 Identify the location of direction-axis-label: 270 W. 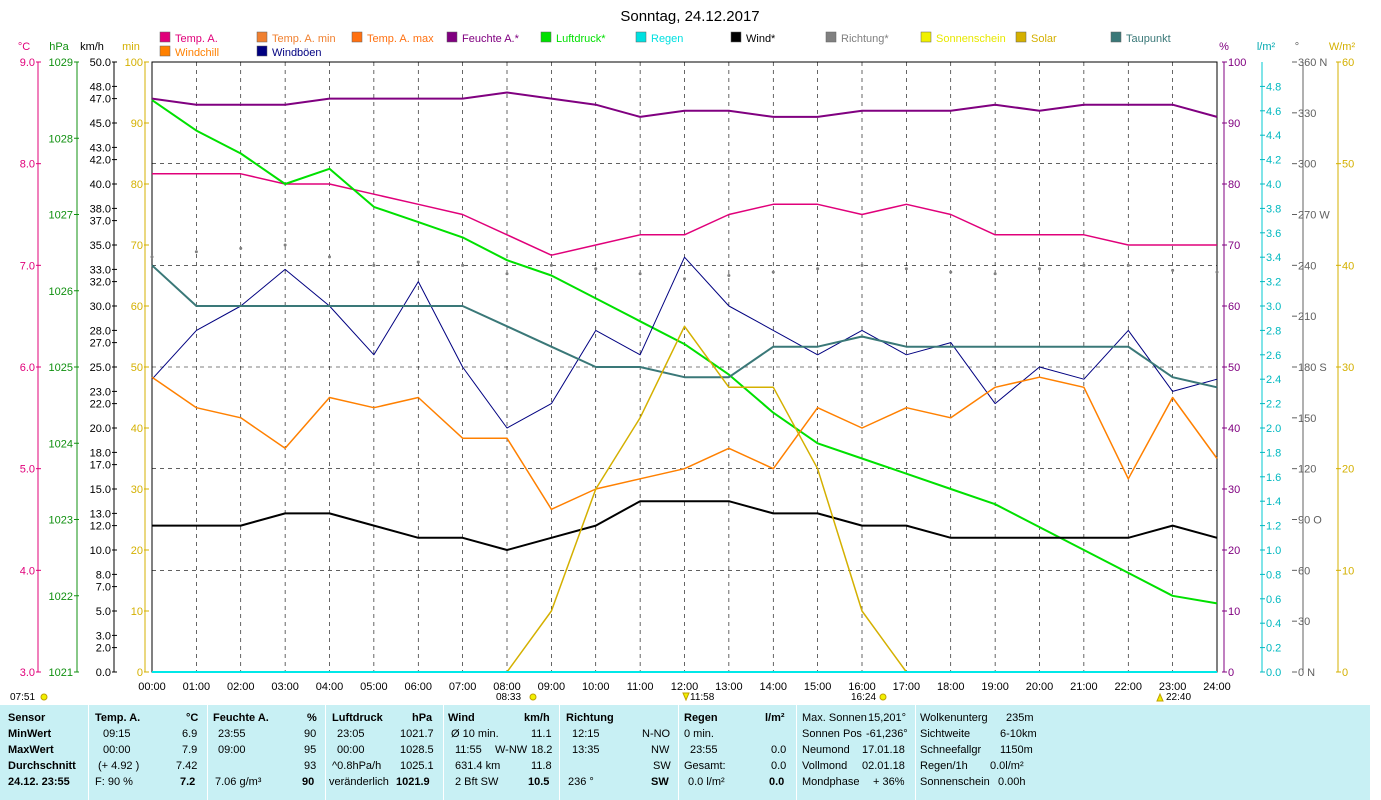
(1314, 216).